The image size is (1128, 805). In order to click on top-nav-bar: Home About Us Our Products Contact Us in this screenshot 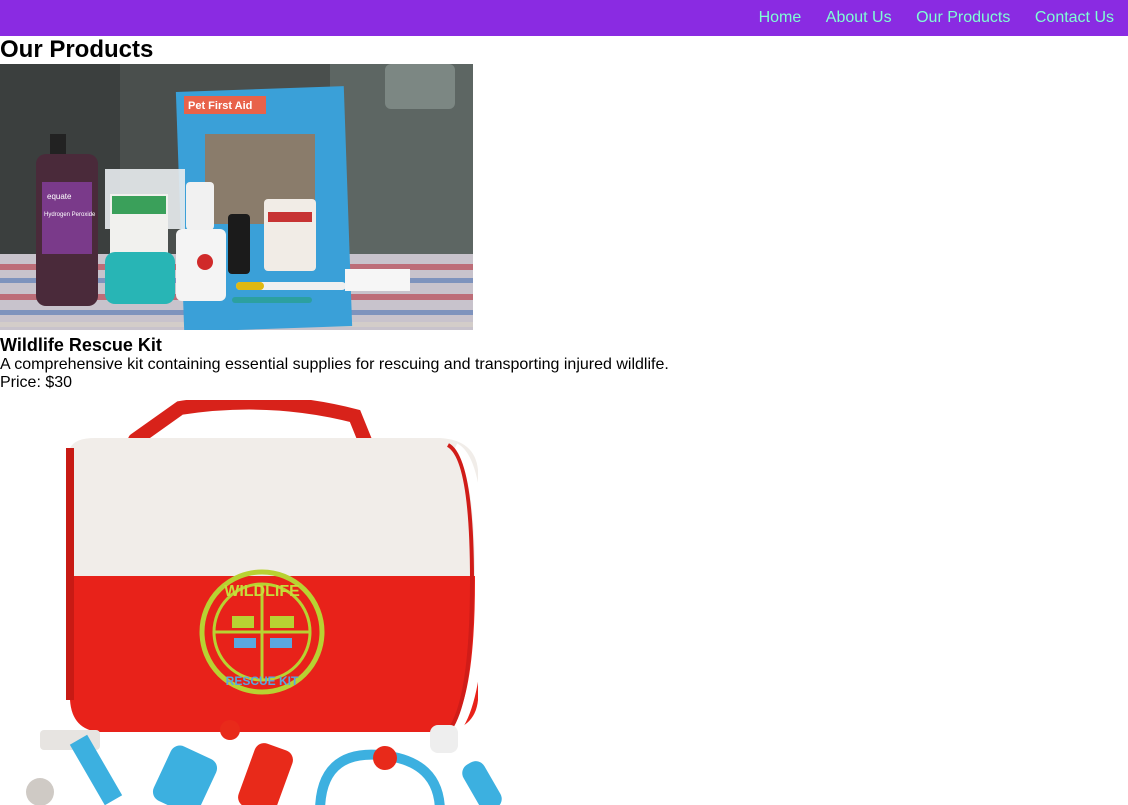, I will do `click(564, 18)`.